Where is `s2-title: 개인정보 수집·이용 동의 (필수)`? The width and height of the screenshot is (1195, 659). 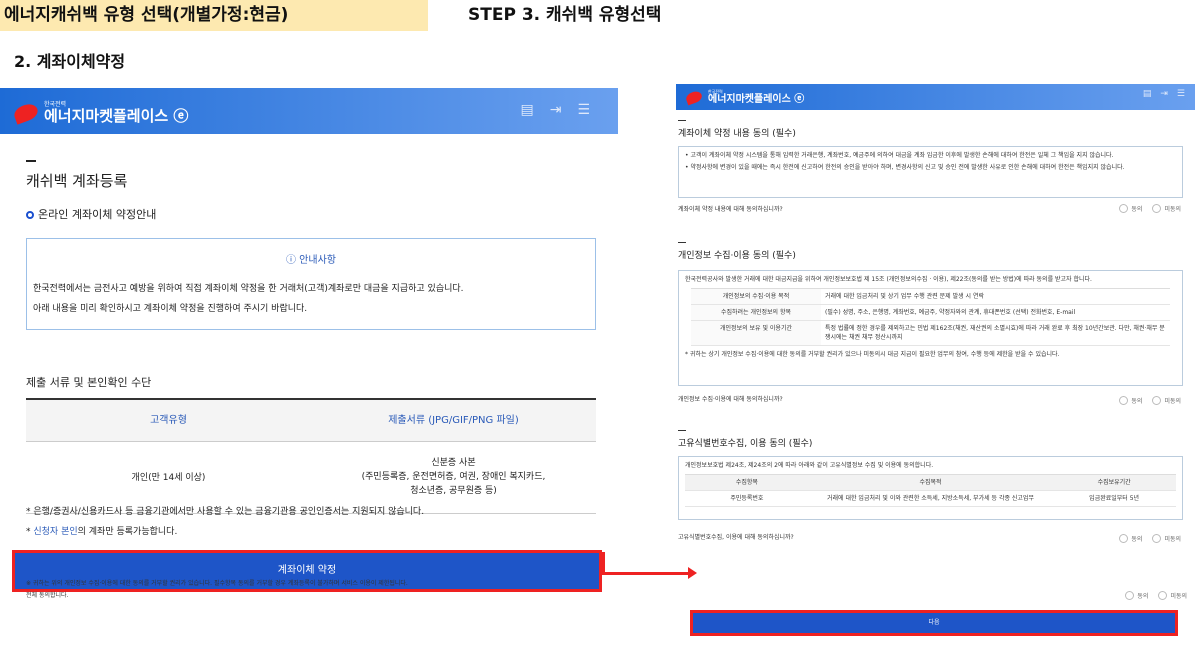 s2-title: 개인정보 수집·이용 동의 (필수) is located at coordinates (737, 256).